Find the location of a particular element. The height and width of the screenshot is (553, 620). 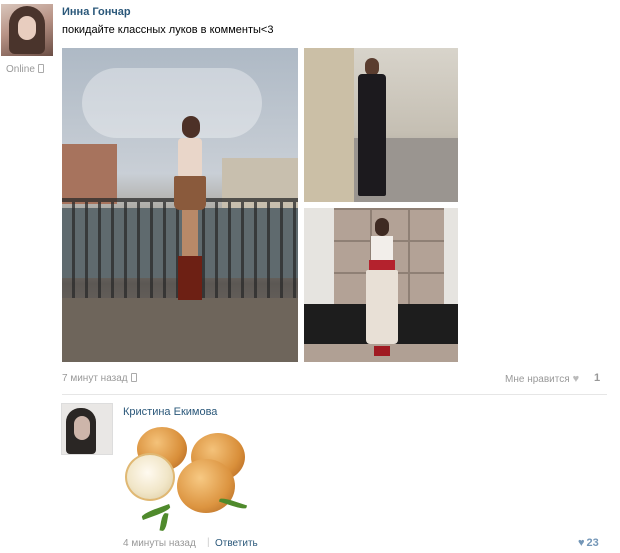

comment-like-count: 23 is located at coordinates (592, 543).